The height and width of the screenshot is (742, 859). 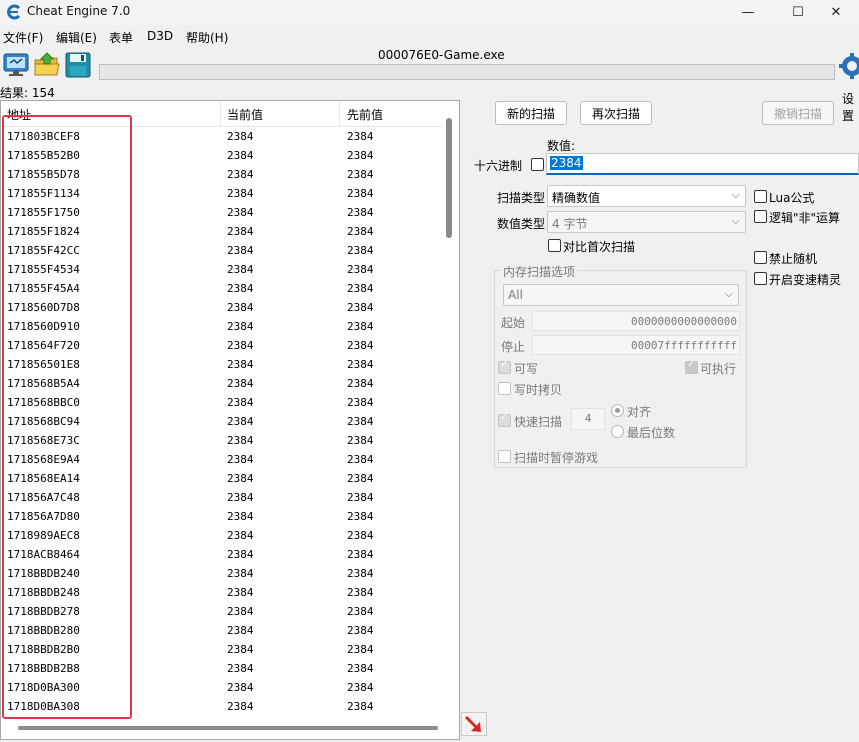 What do you see at coordinates (531, 113) in the screenshot?
I see `new-scan-button: 新的扫描` at bounding box center [531, 113].